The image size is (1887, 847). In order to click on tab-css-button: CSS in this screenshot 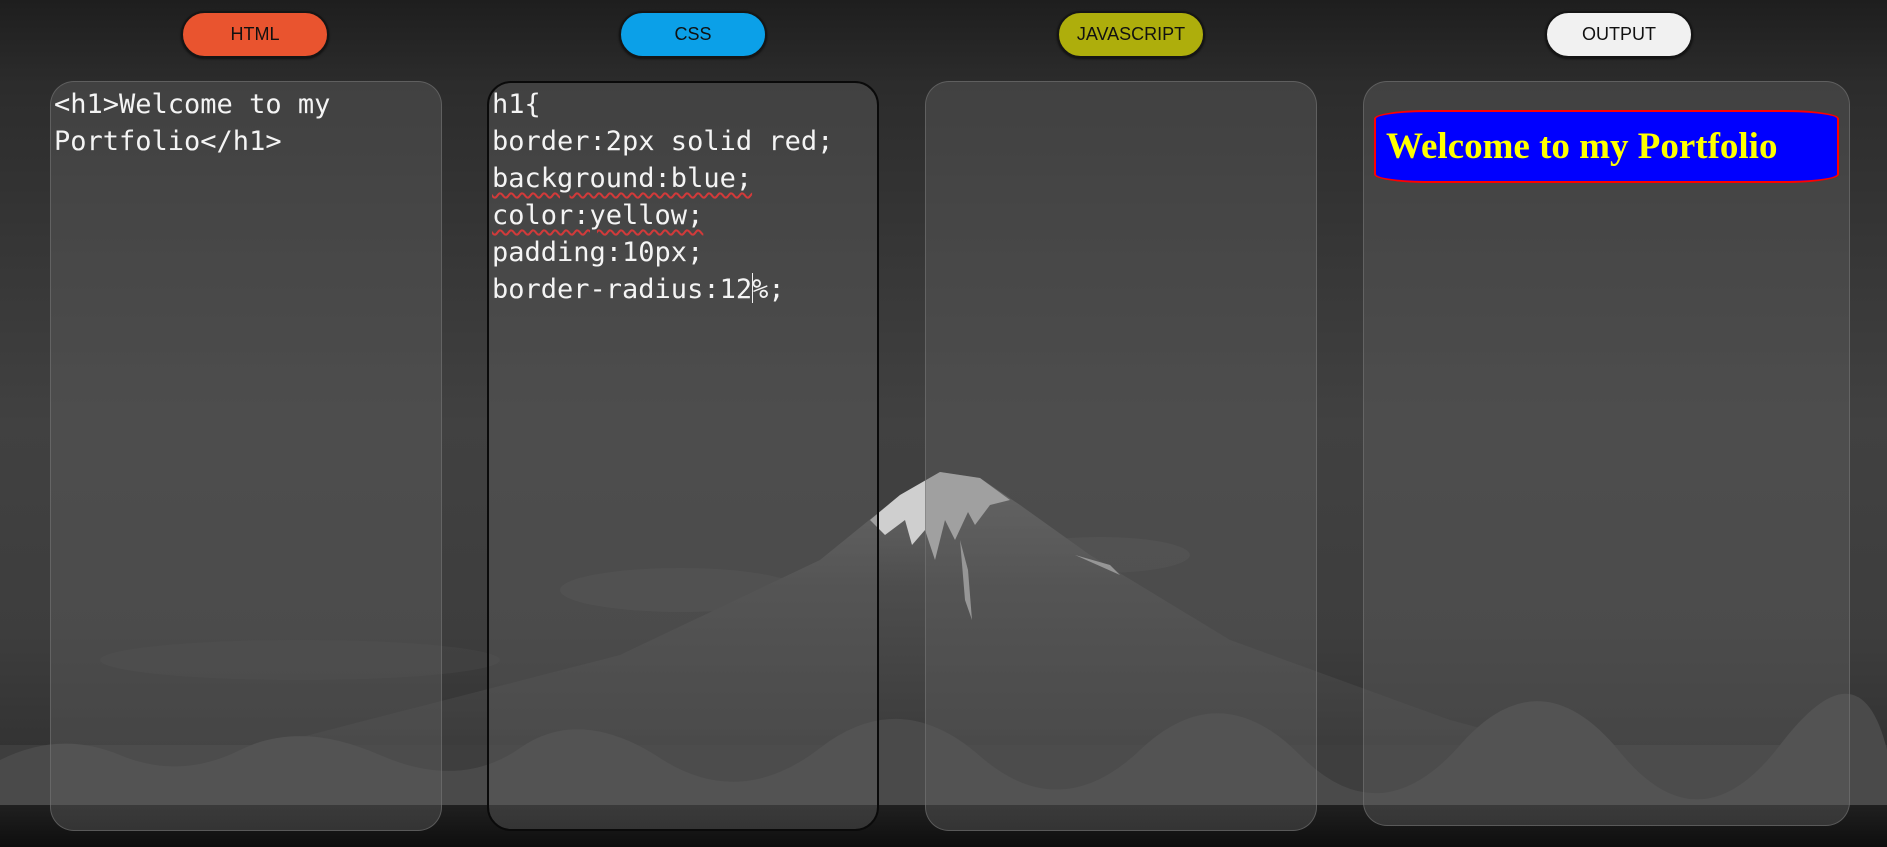, I will do `click(693, 34)`.